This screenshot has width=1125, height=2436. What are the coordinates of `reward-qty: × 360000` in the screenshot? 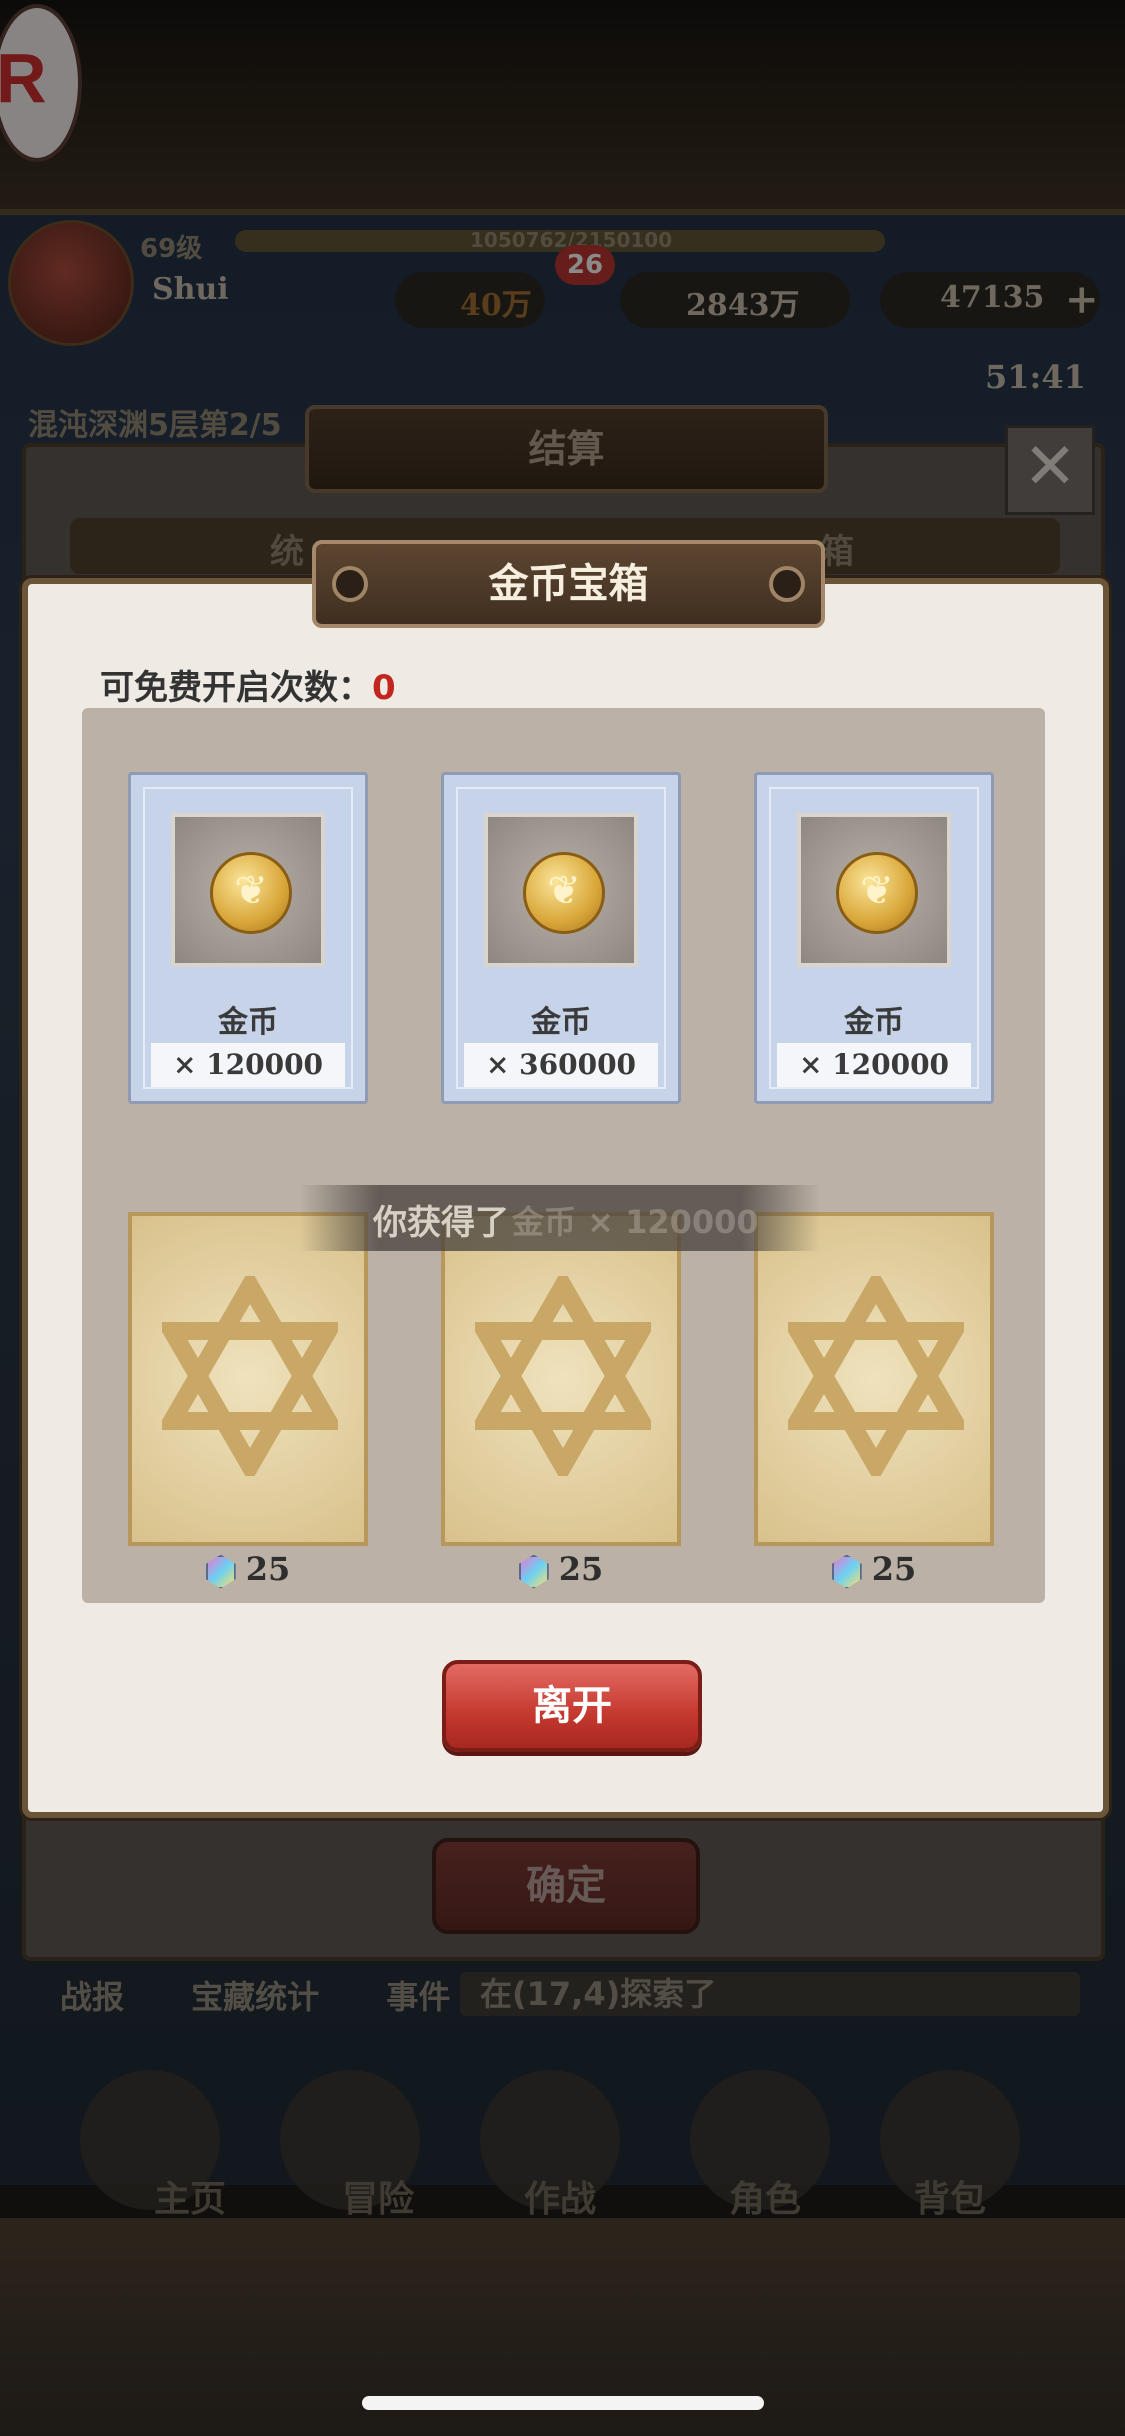 It's located at (561, 1065).